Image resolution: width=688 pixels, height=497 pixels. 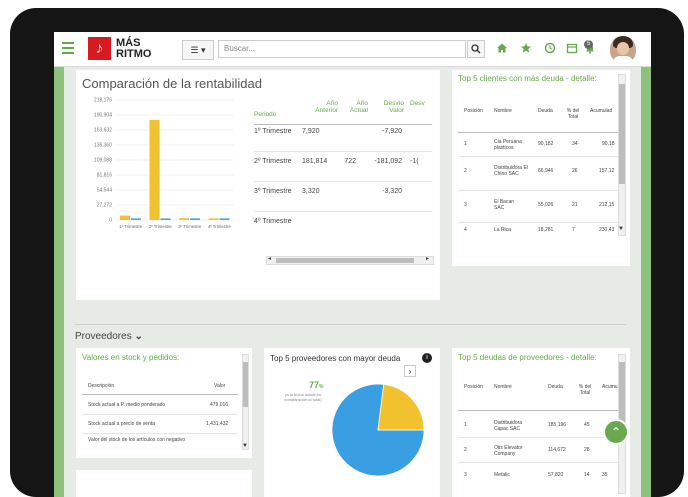 What do you see at coordinates (607, 230) in the screenshot?
I see `cd-row-4-acum: 230,43` at bounding box center [607, 230].